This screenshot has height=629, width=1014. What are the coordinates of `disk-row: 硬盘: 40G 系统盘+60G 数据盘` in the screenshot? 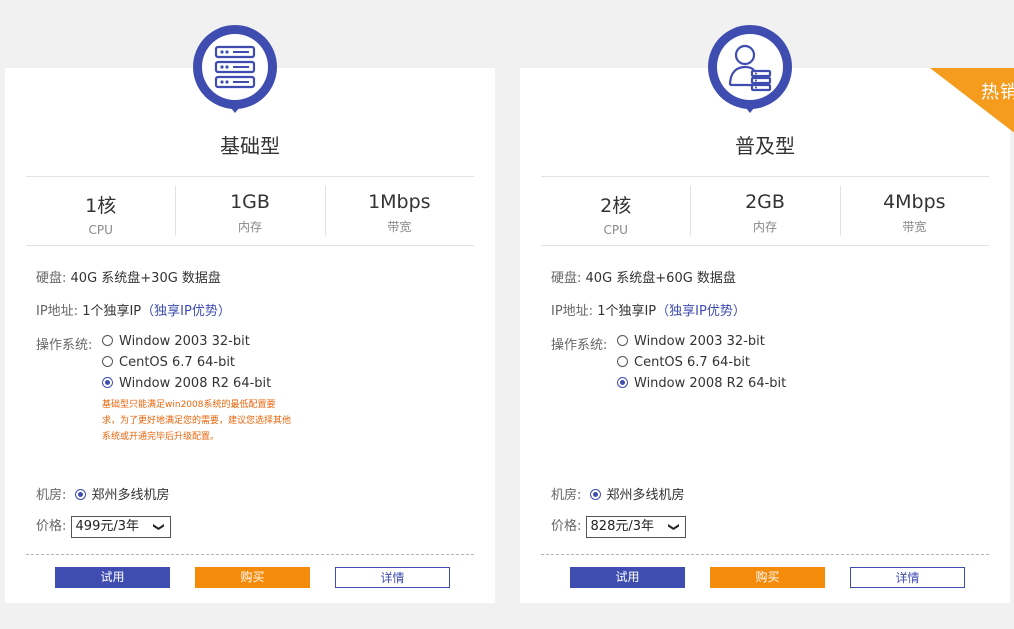 It's located at (643, 276).